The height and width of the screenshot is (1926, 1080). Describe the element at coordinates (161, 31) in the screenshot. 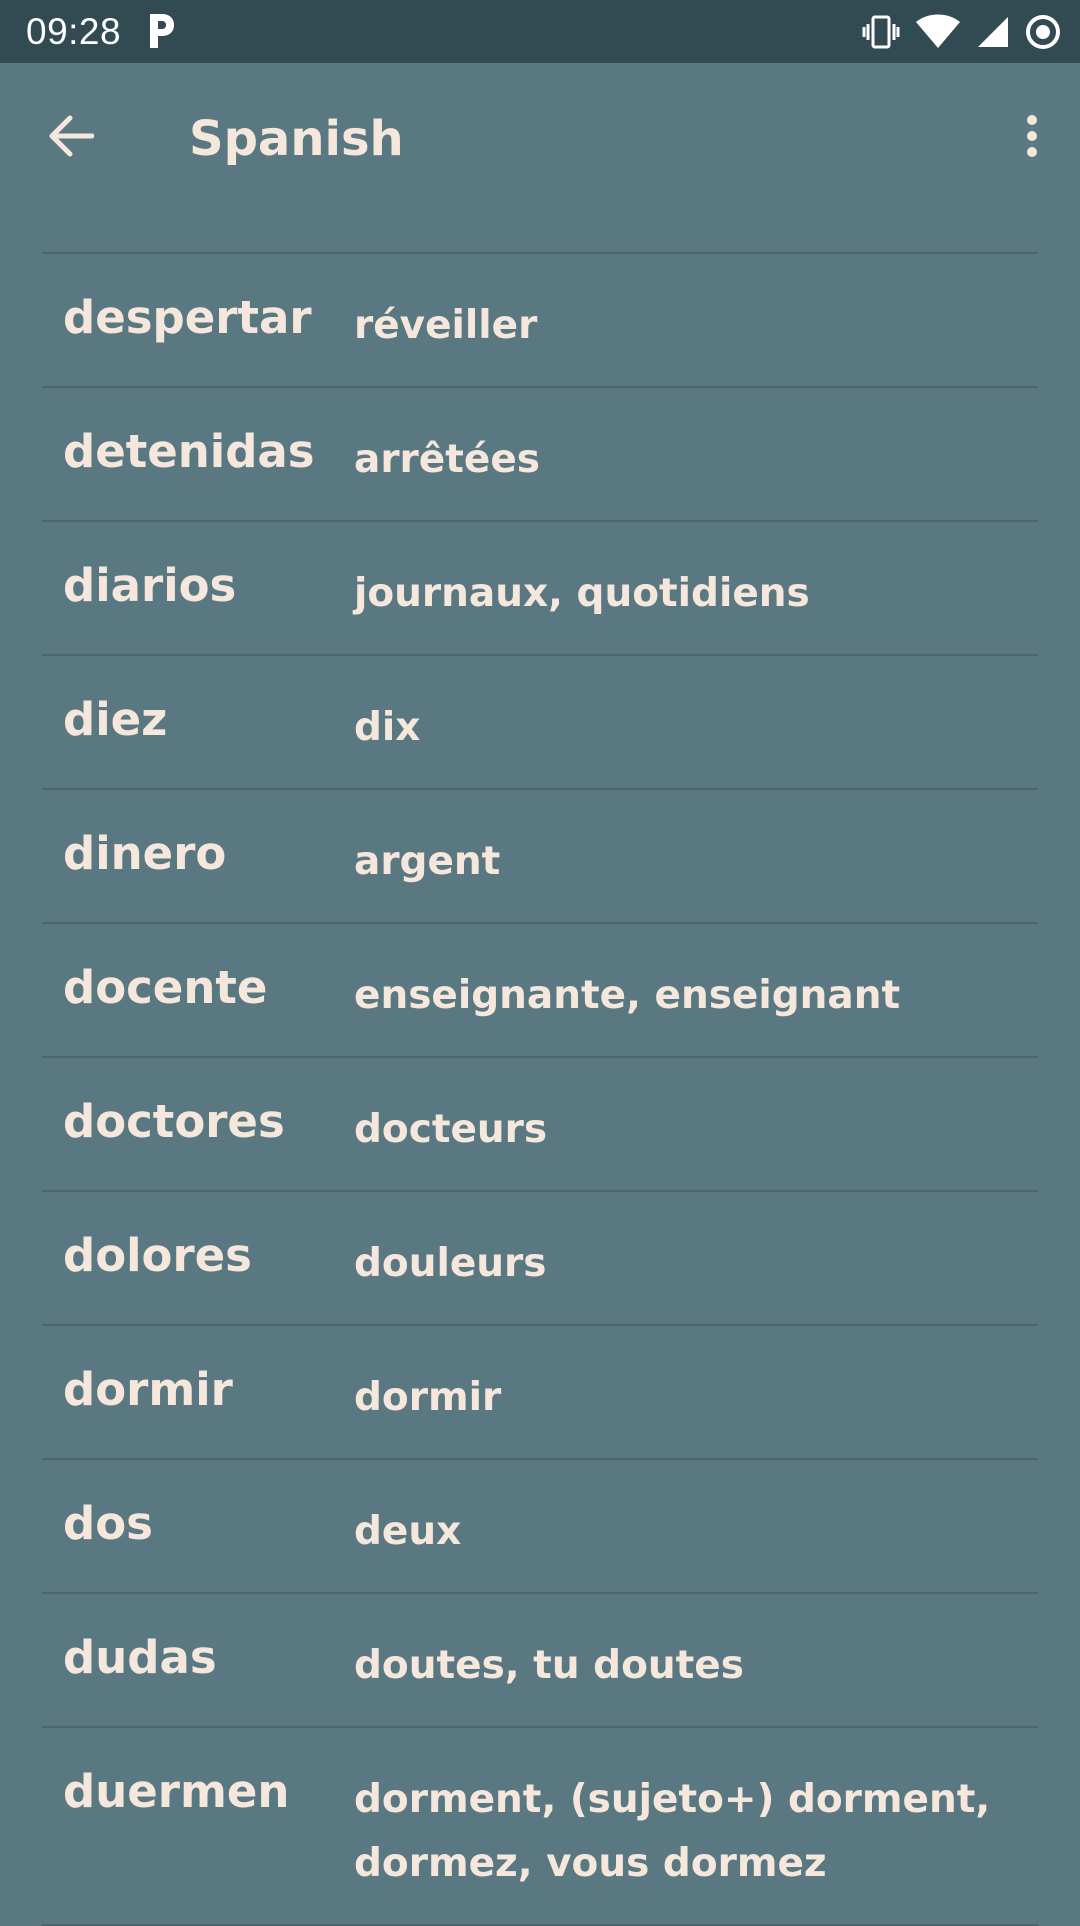

I see `parking-icon` at that location.